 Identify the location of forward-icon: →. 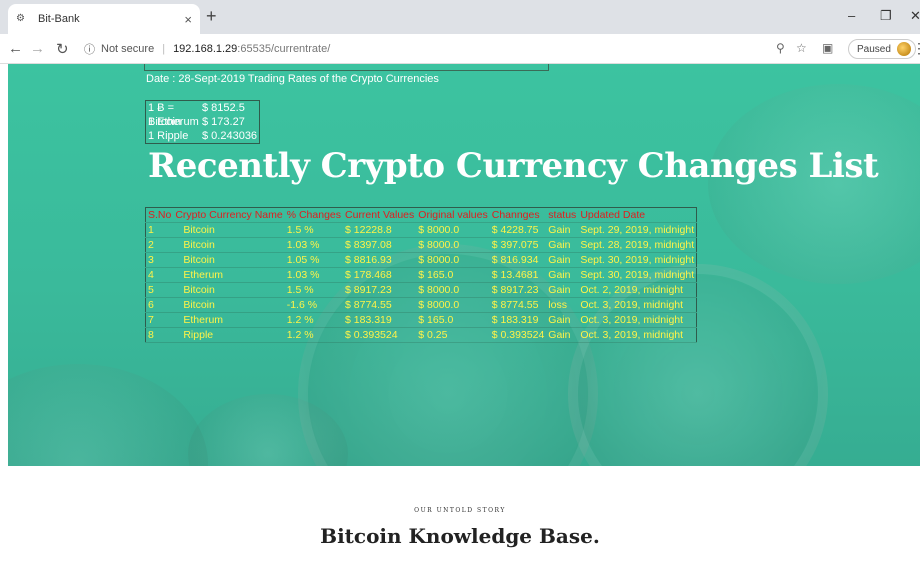
(37, 48).